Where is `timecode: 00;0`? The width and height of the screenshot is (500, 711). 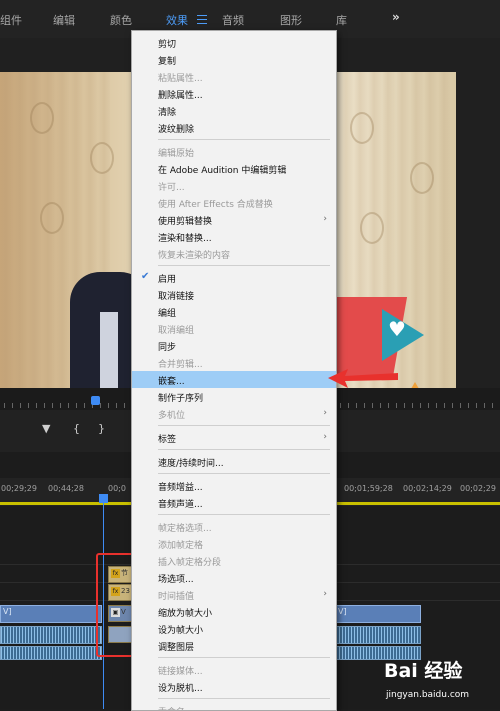 timecode: 00;0 is located at coordinates (117, 488).